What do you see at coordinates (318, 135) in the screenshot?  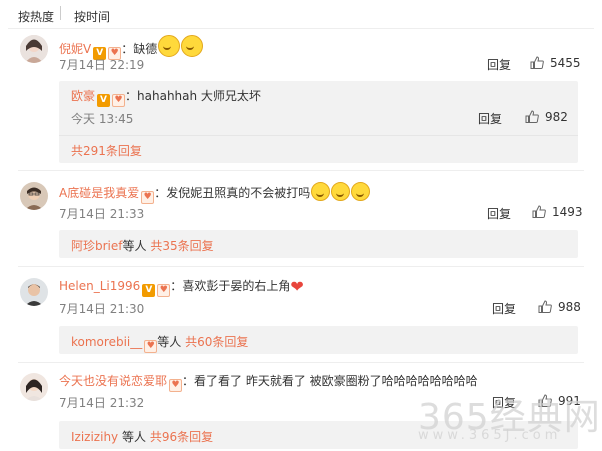 I see `sub-reply-divider` at bounding box center [318, 135].